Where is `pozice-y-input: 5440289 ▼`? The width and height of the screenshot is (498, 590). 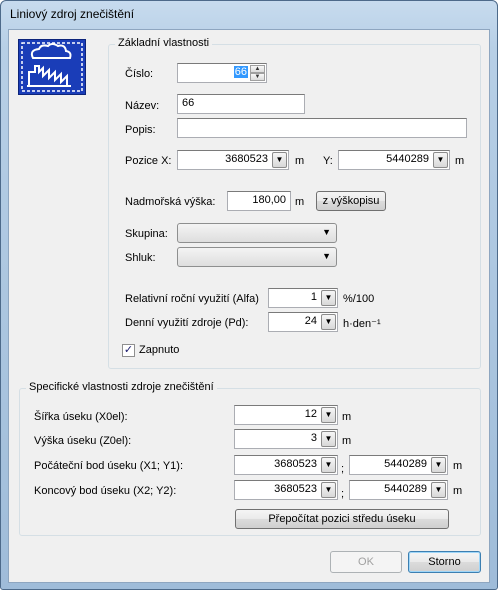
pozice-y-input: 5440289 ▼ is located at coordinates (394, 160).